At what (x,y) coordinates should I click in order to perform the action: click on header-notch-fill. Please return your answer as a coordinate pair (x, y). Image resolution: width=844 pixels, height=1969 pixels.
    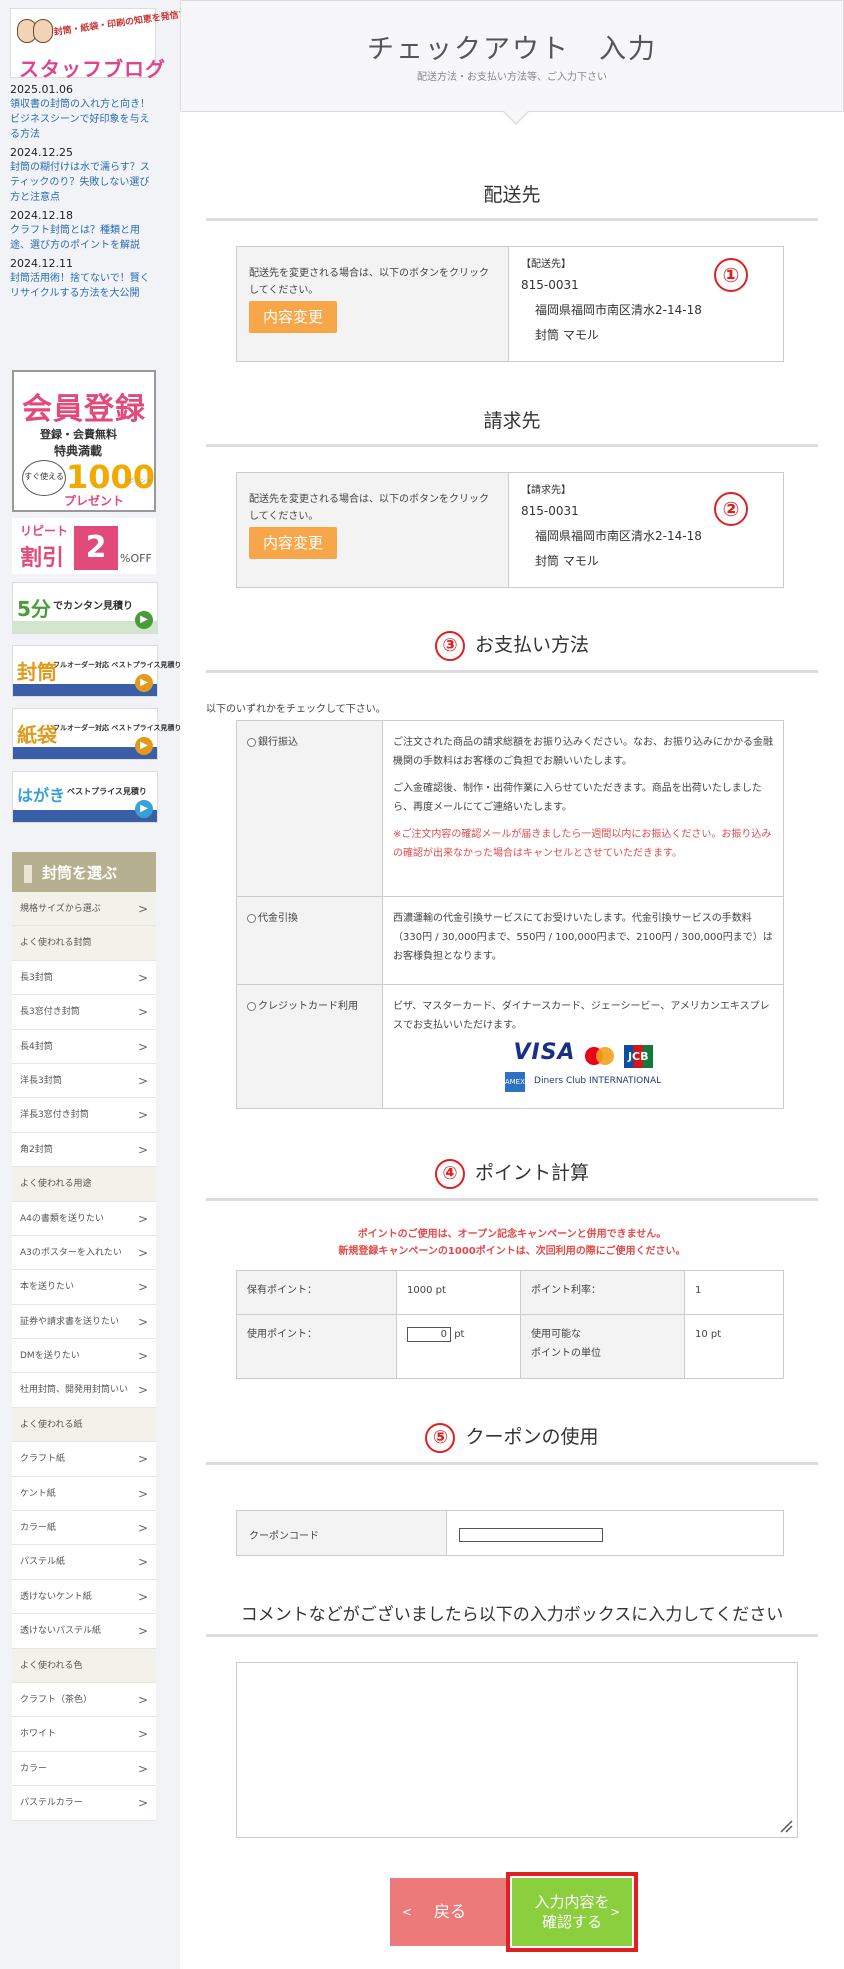
    Looking at the image, I should click on (516, 116).